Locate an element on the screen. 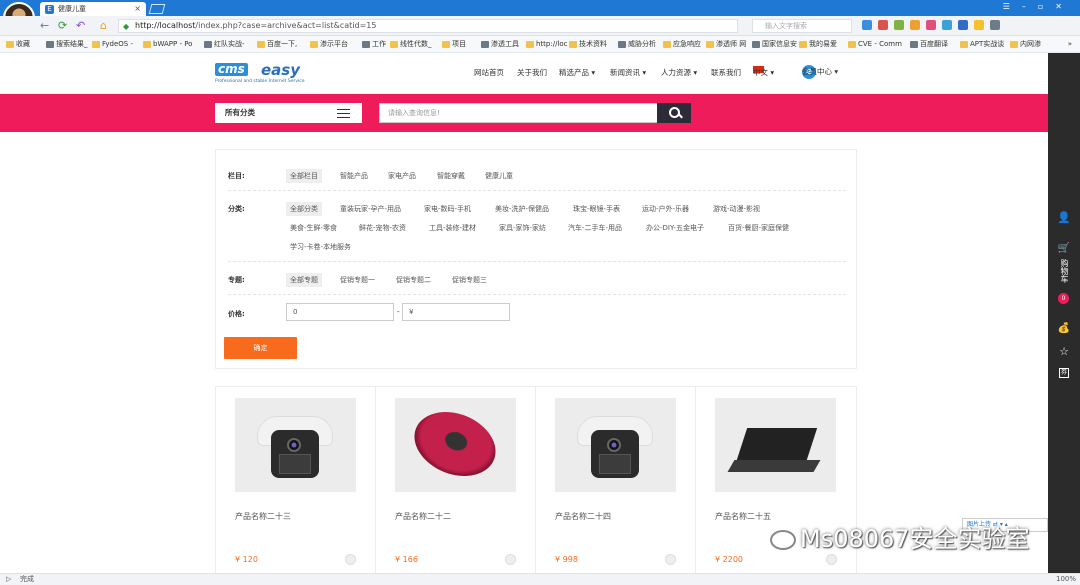 The image size is (1080, 585). nav-hr: 人力资源 ▾ is located at coordinates (679, 73).